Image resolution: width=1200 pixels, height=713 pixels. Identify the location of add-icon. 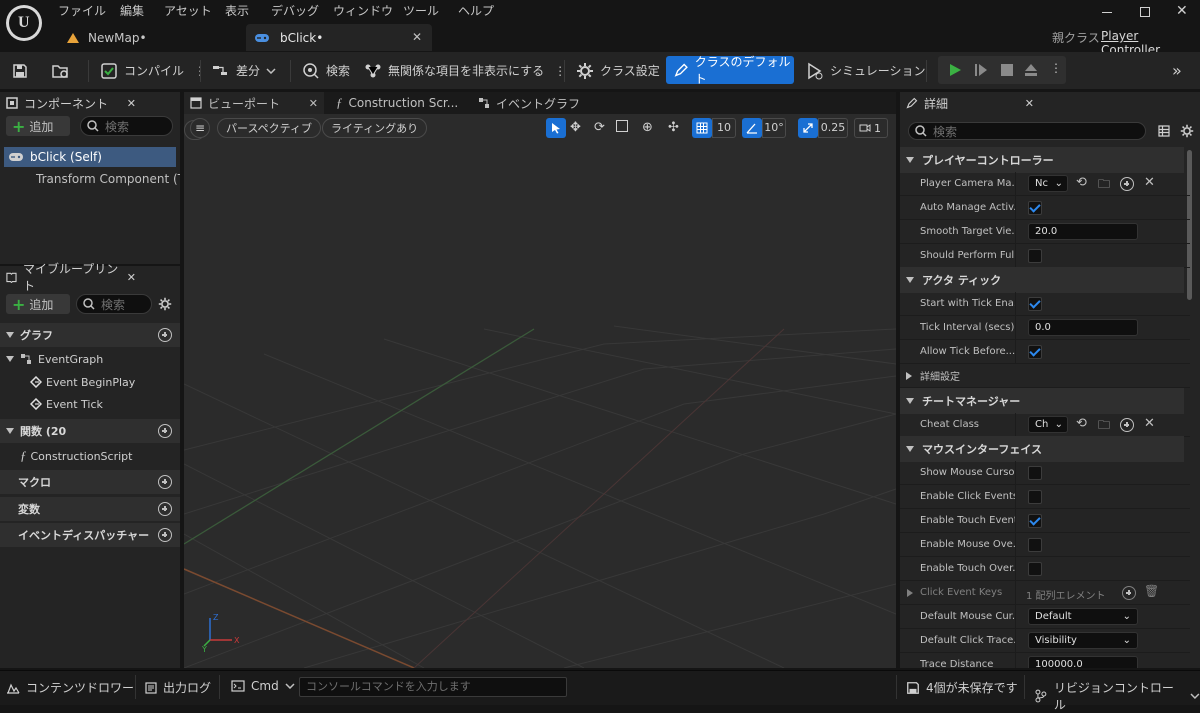
(1127, 425).